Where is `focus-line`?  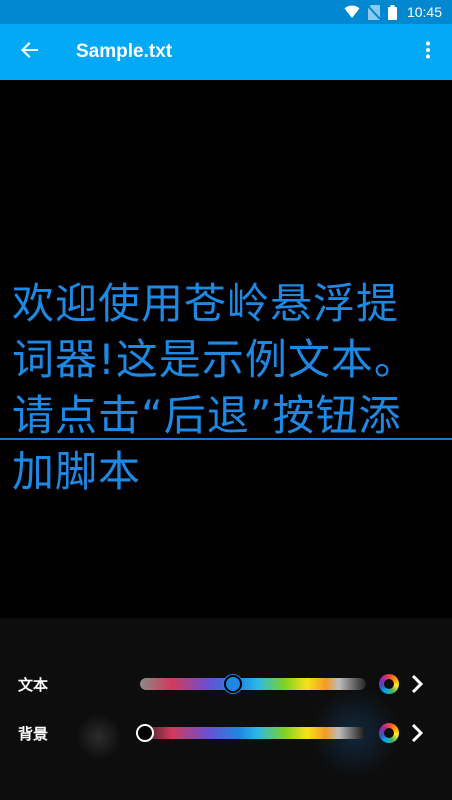 focus-line is located at coordinates (226, 439).